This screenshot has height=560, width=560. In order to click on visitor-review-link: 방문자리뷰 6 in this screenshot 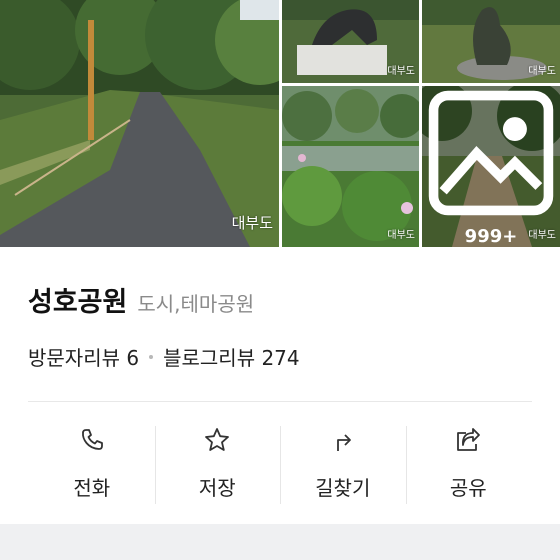, I will do `click(83, 356)`.